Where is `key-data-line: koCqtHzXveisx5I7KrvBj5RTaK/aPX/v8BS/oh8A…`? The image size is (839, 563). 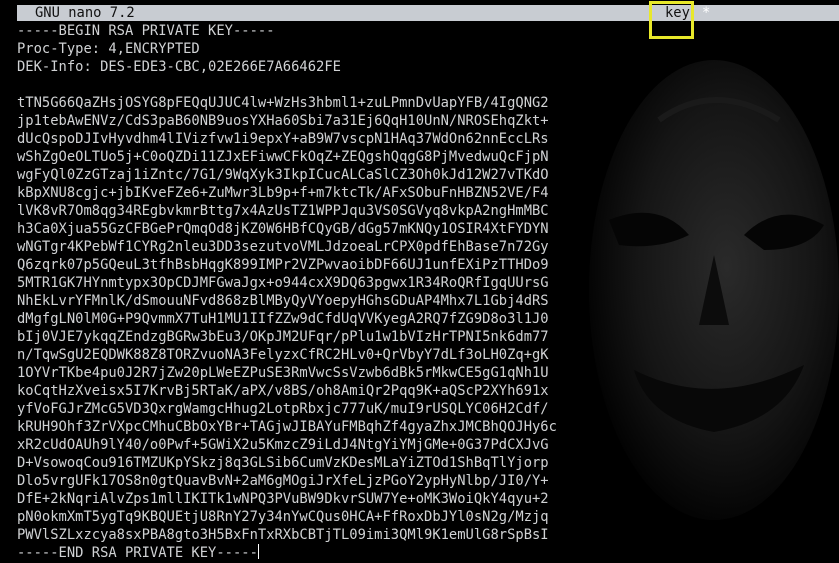
key-data-line: koCqtHzXveisx5I7KrvBj5RTaK/aPX/v8BS/oh8A… is located at coordinates (283, 391).